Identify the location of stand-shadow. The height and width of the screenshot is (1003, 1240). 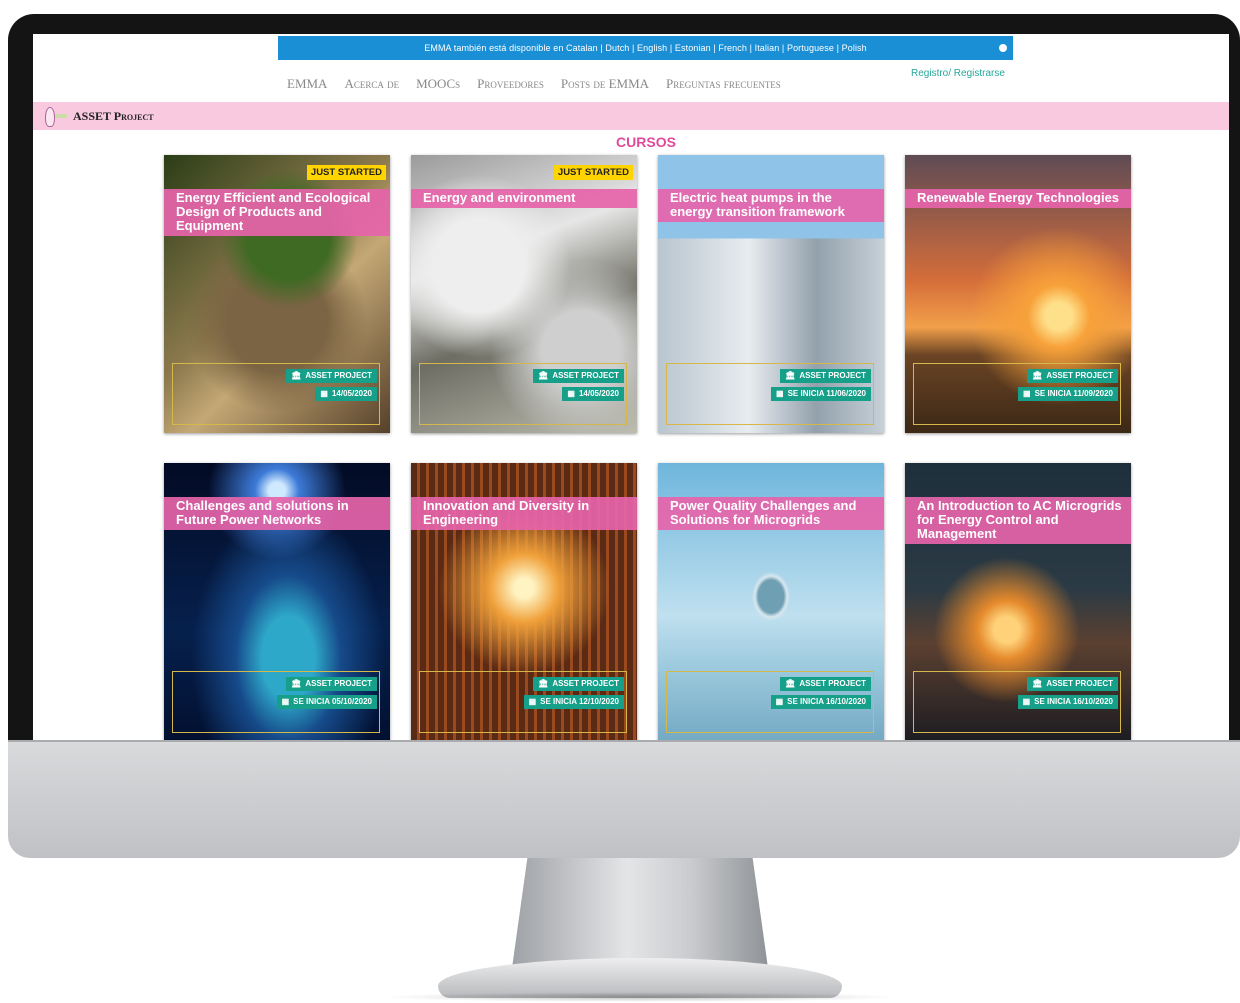
(640, 997).